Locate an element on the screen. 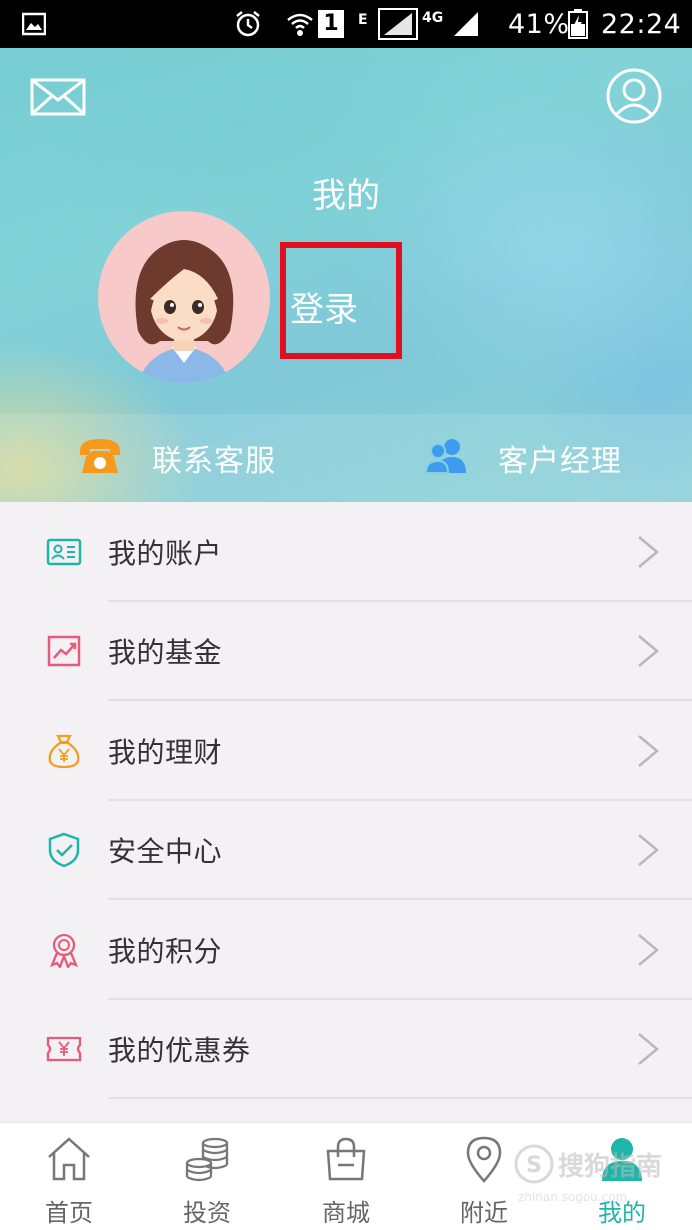 The image size is (692, 1230). account-manager-button: 客户经理 is located at coordinates (523, 458).